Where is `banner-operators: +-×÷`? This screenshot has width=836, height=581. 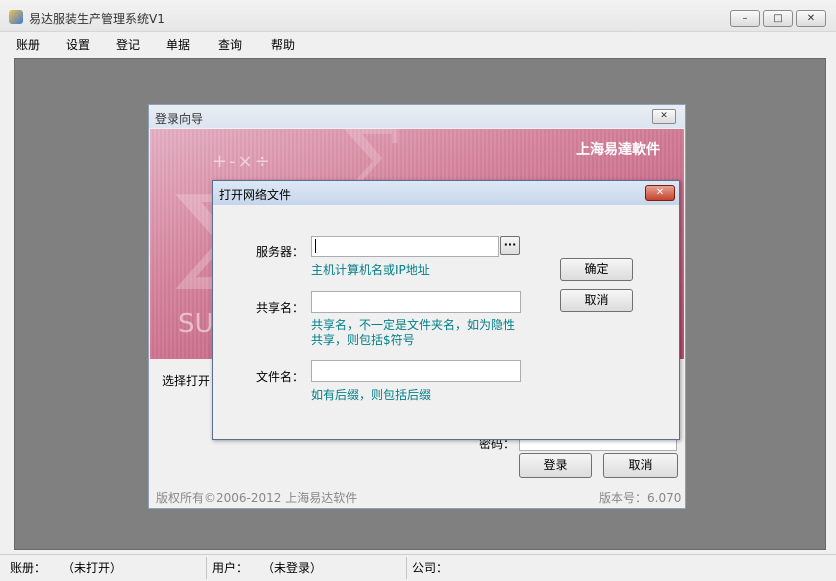
banner-operators: +-×÷ is located at coordinates (242, 161).